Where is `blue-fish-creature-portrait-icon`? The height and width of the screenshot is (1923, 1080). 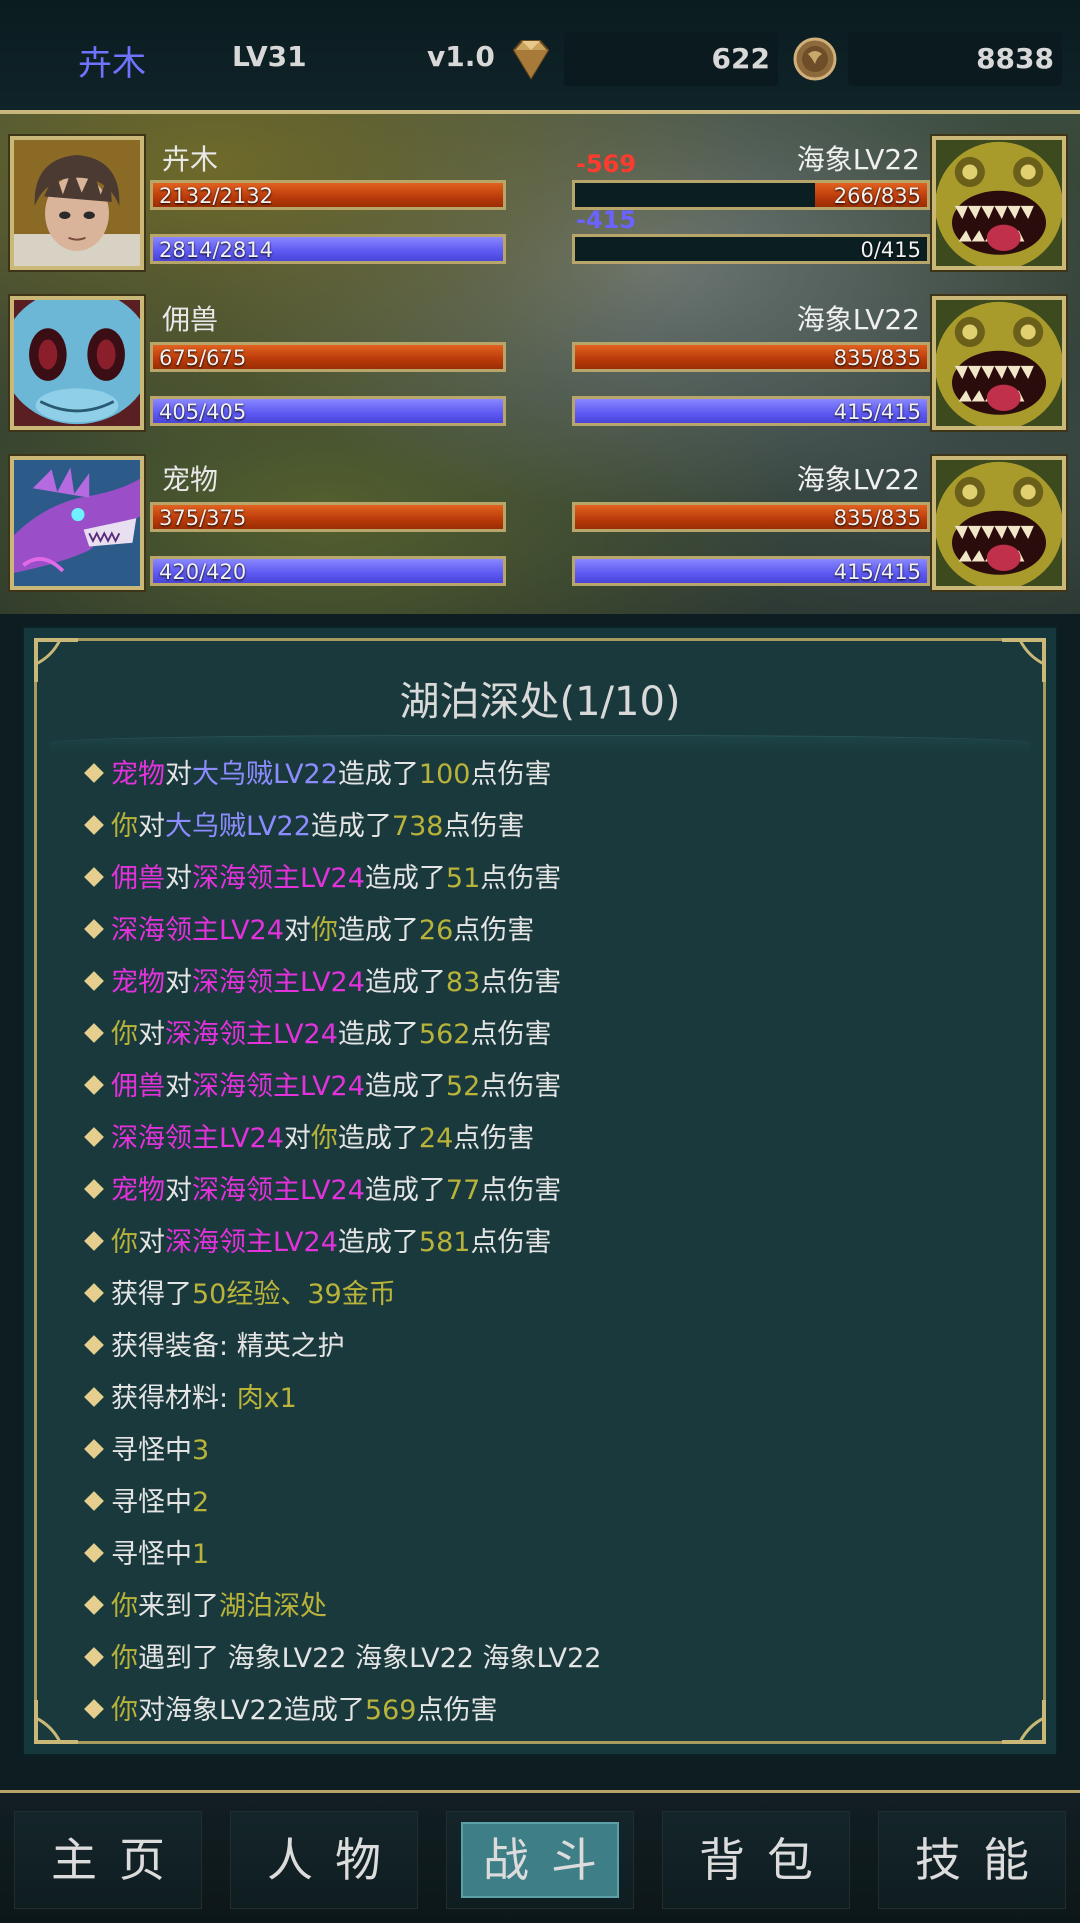
blue-fish-creature-portrait-icon is located at coordinates (77, 363).